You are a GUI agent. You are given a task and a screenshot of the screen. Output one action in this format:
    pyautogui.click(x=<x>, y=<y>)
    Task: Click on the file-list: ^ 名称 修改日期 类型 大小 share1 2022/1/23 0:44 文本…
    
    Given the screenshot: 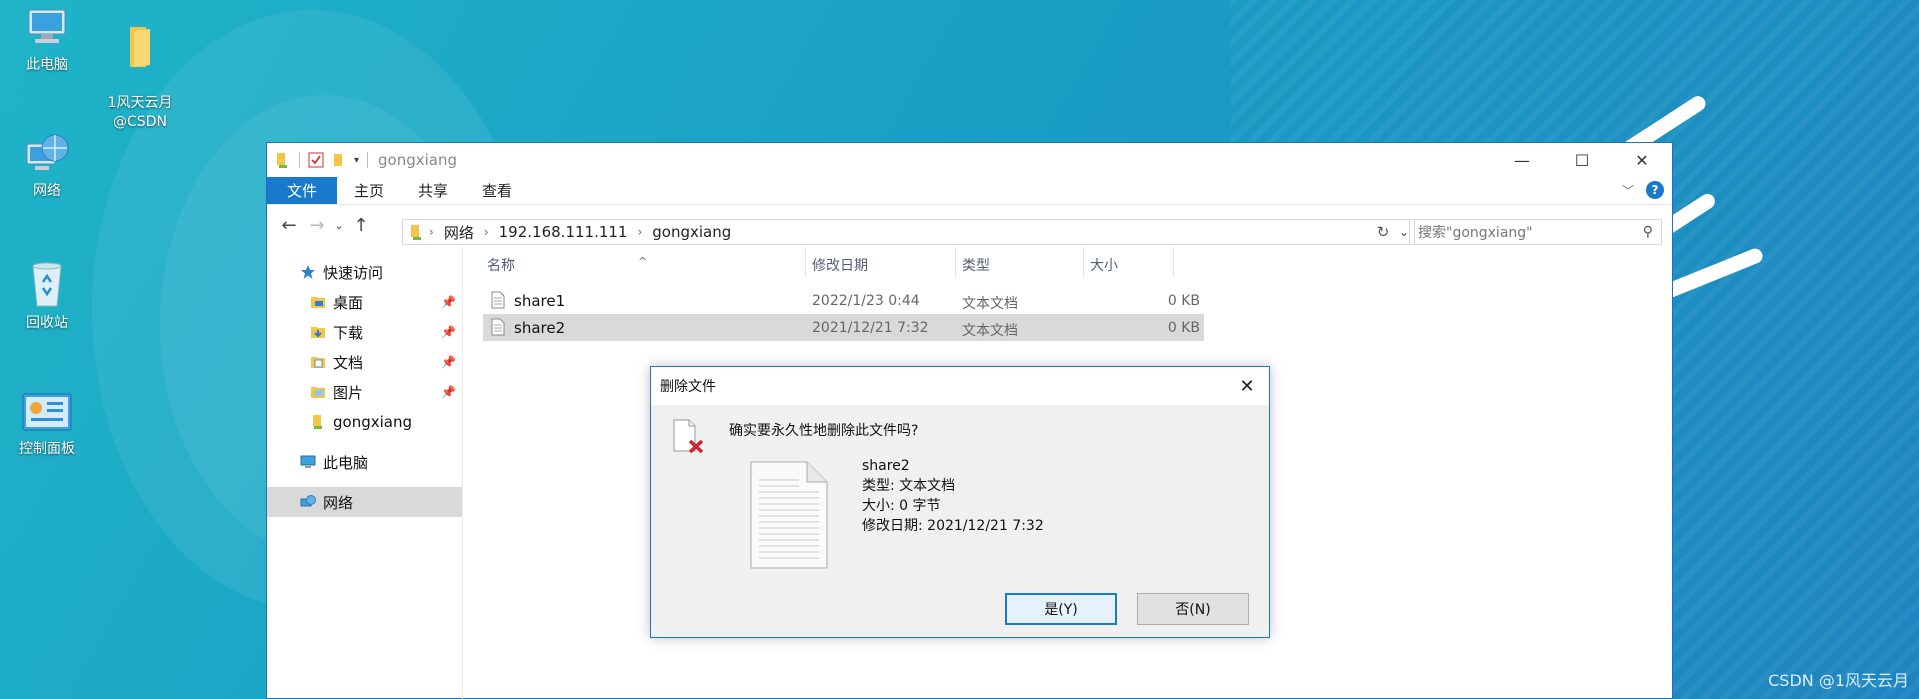 What is the action you would take?
    pyautogui.click(x=843, y=294)
    